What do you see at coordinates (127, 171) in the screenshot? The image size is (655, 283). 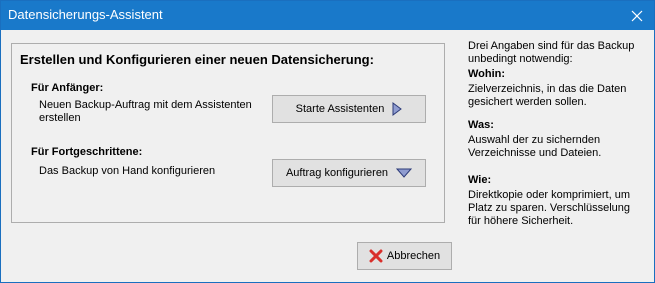 I see `advanced-description: Das Backup von Hand konfigurieren` at bounding box center [127, 171].